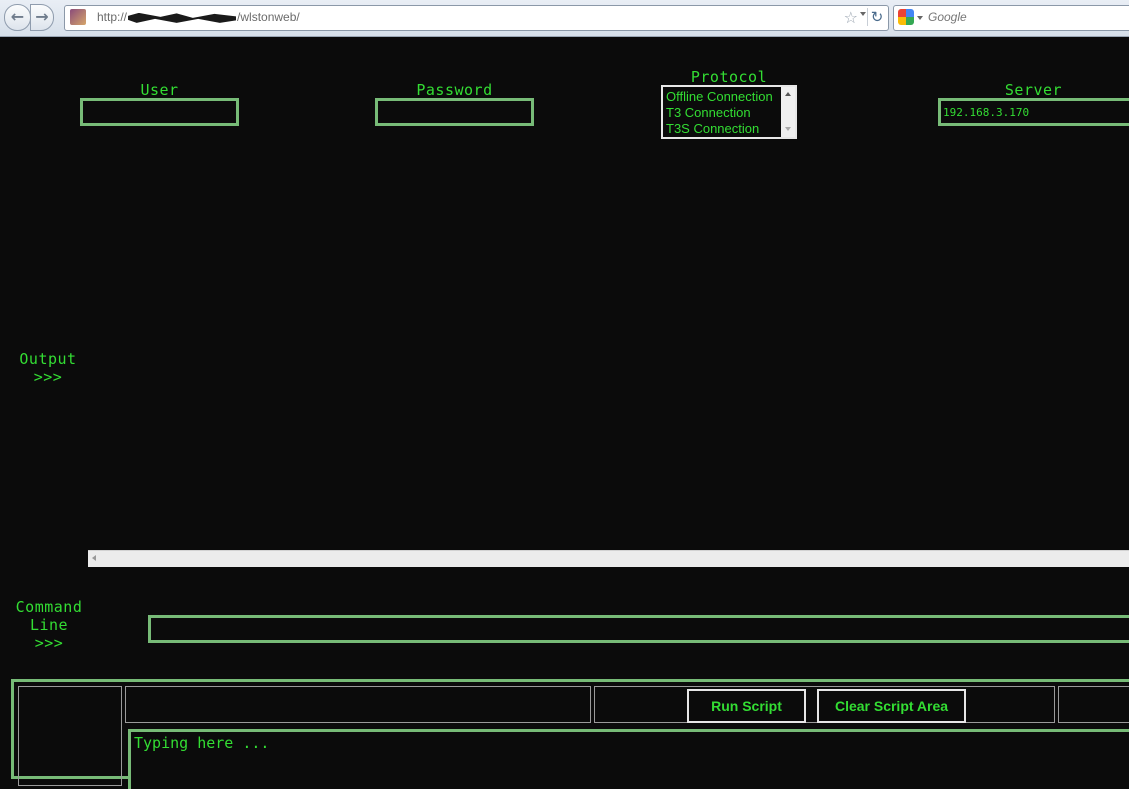  I want to click on navigation-buttons: ← →, so click(30, 17).